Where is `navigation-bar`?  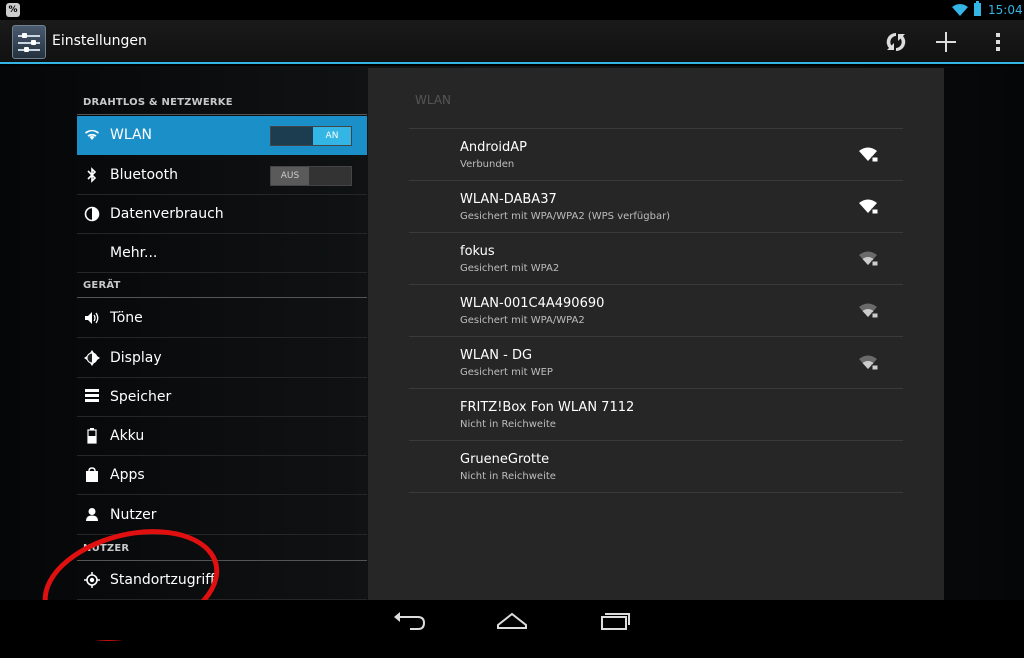
navigation-bar is located at coordinates (512, 620).